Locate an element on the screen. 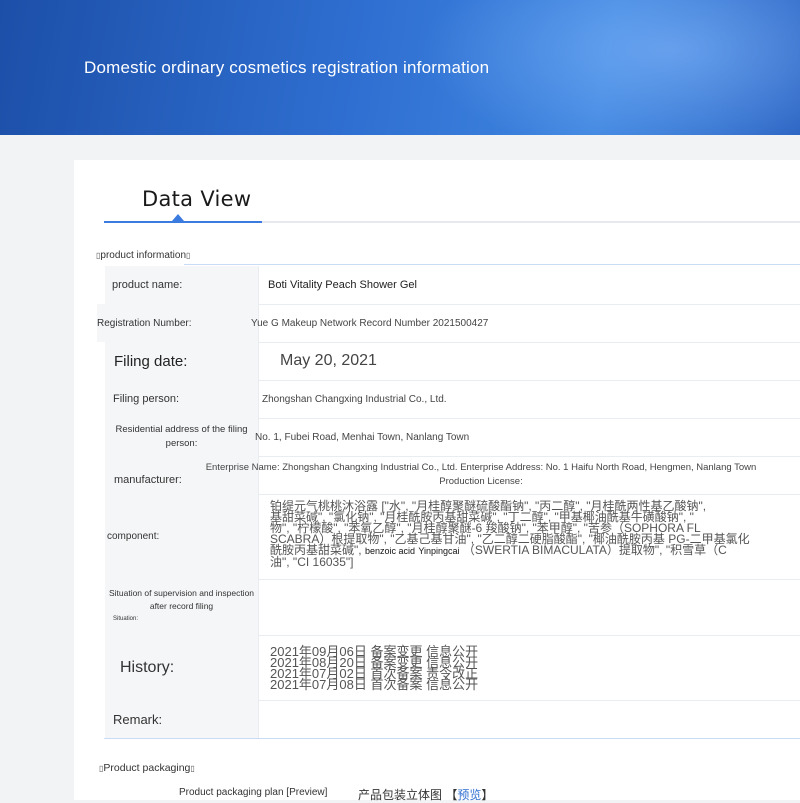 This screenshot has width=800, height=803. label-packaging-plan: Product packaging plan [Preview] is located at coordinates (253, 792).